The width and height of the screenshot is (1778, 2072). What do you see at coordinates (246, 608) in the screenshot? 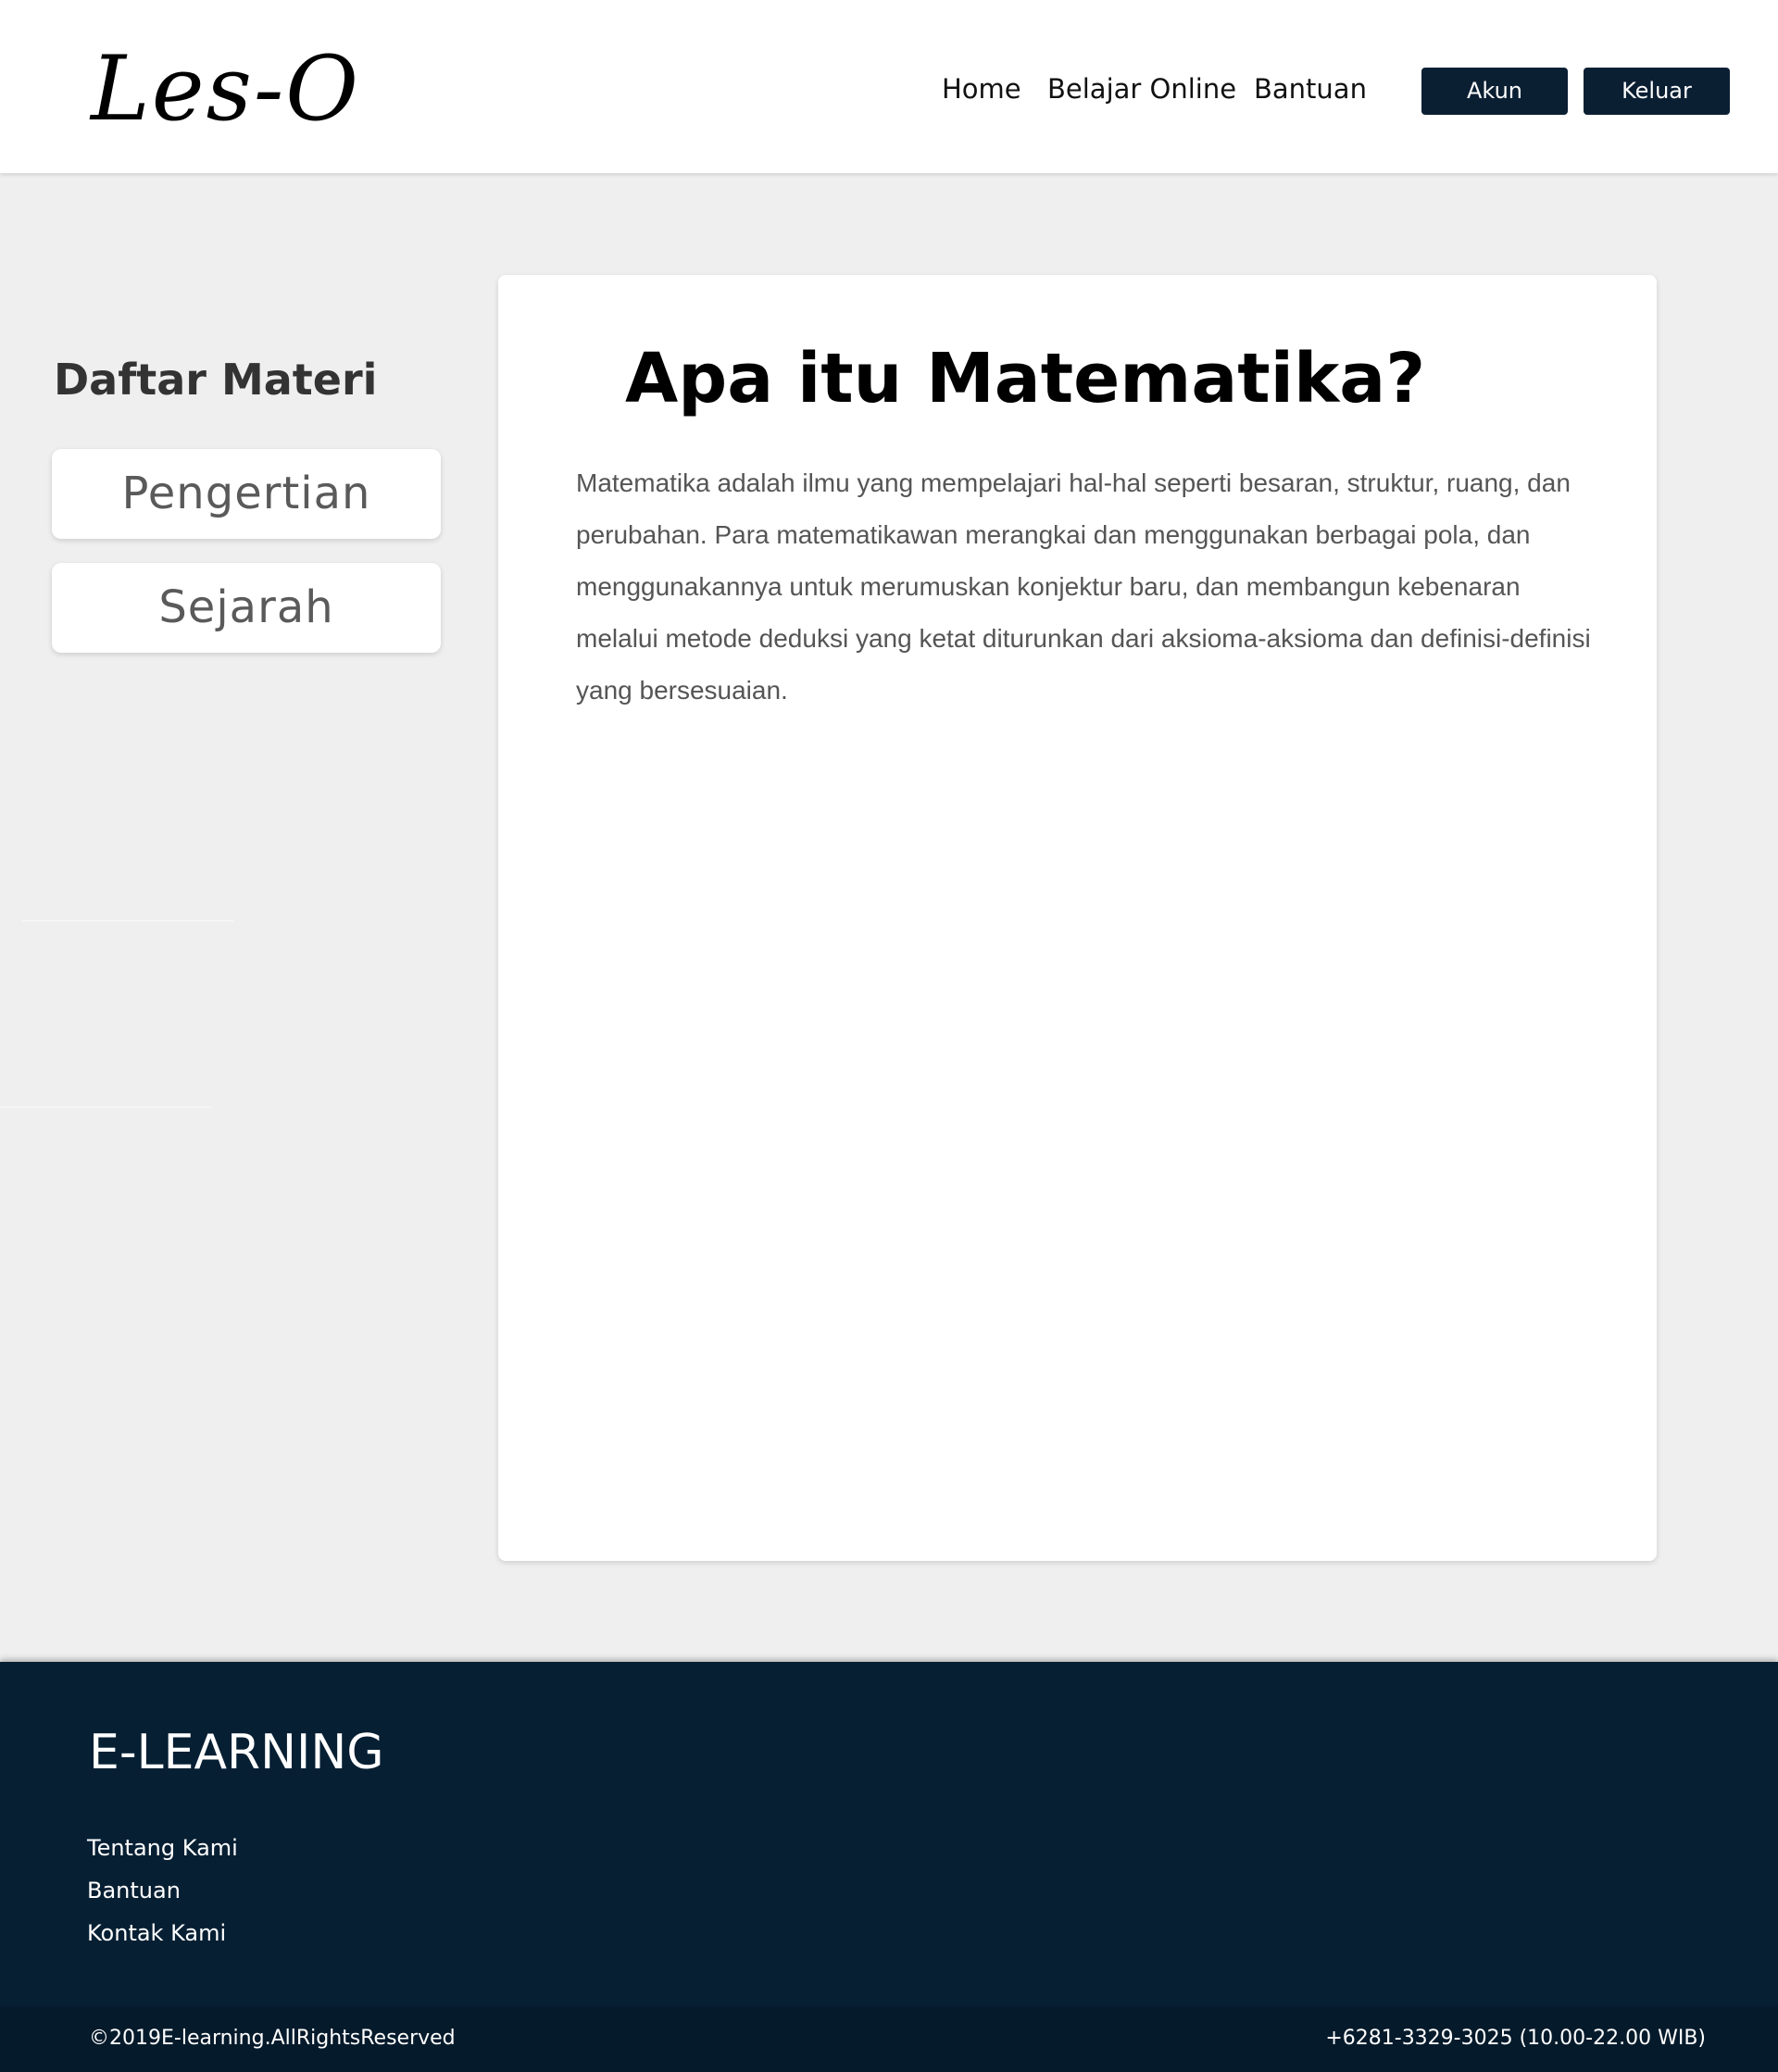
I see `sidebar-item-sejarah: Sejarah` at bounding box center [246, 608].